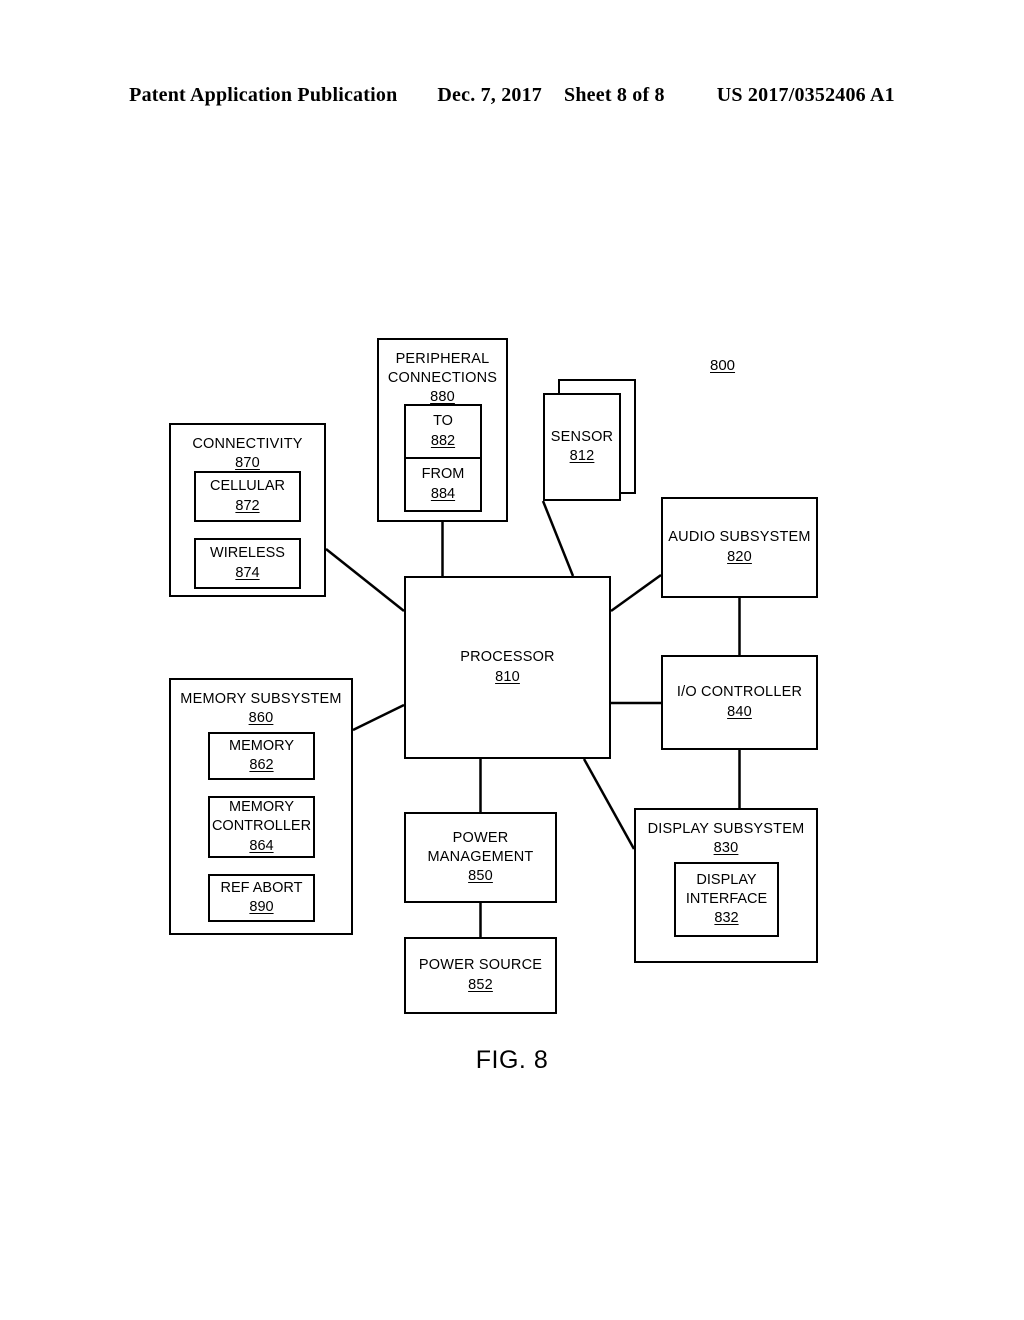 This screenshot has width=1024, height=1320. What do you see at coordinates (512, 1060) in the screenshot?
I see `figure-caption: FIG. 8` at bounding box center [512, 1060].